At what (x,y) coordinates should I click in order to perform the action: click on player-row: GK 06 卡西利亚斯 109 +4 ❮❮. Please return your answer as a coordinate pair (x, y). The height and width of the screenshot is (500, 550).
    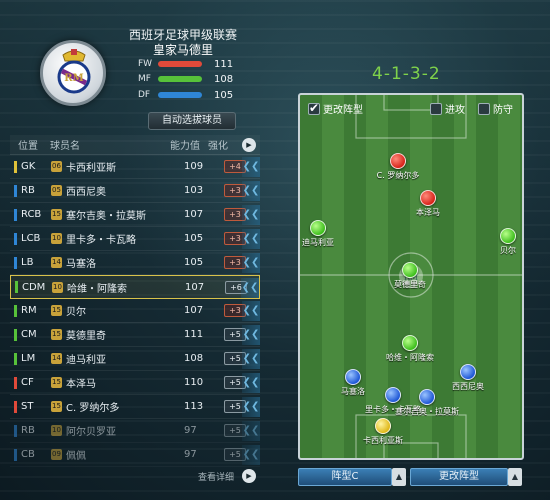
    Looking at the image, I should click on (135, 167).